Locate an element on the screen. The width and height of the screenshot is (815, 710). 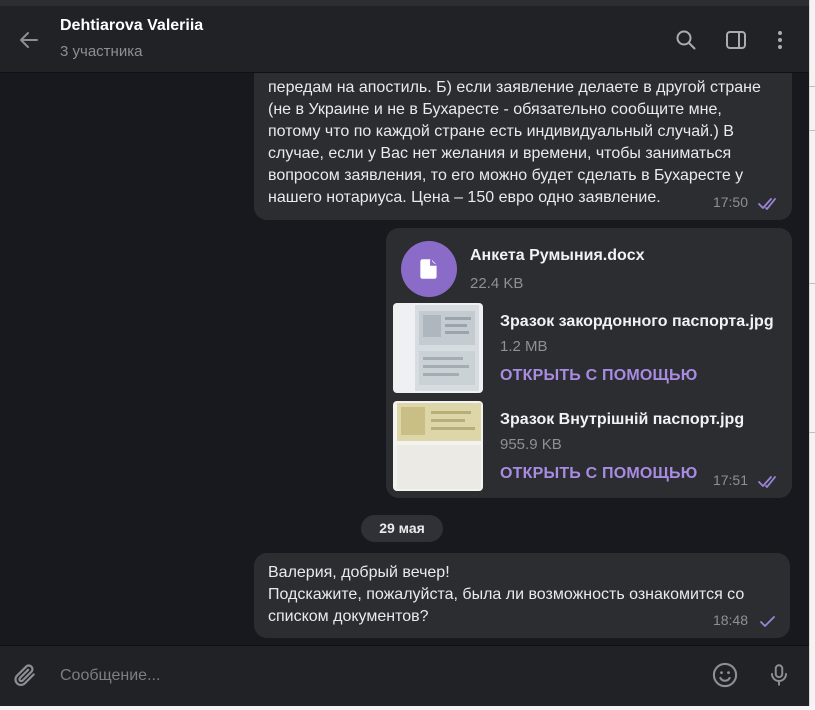
voice-record-button is located at coordinates (779, 675).